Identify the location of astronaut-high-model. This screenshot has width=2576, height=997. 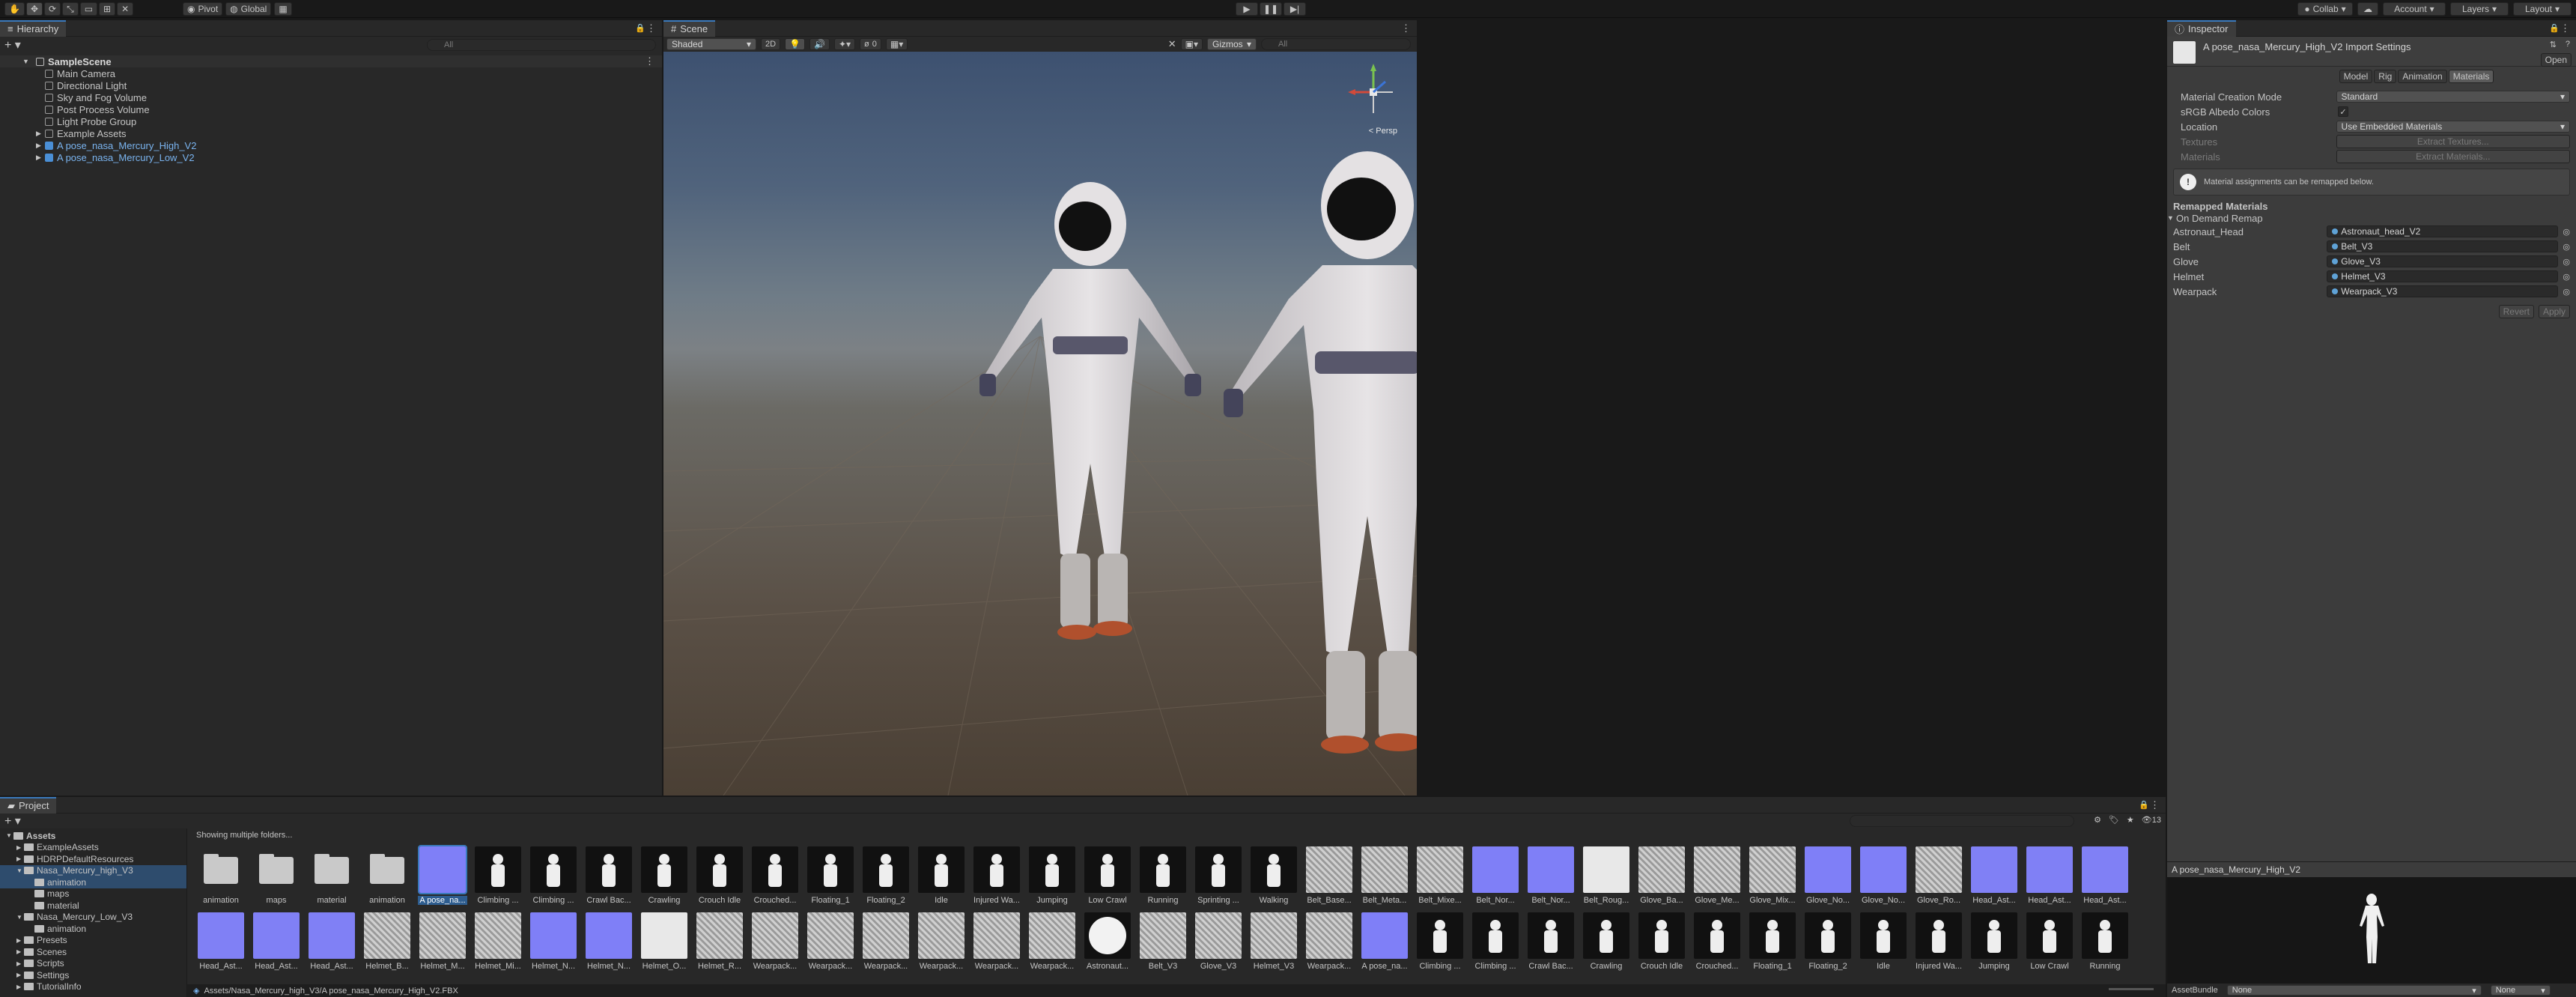
(1280, 445).